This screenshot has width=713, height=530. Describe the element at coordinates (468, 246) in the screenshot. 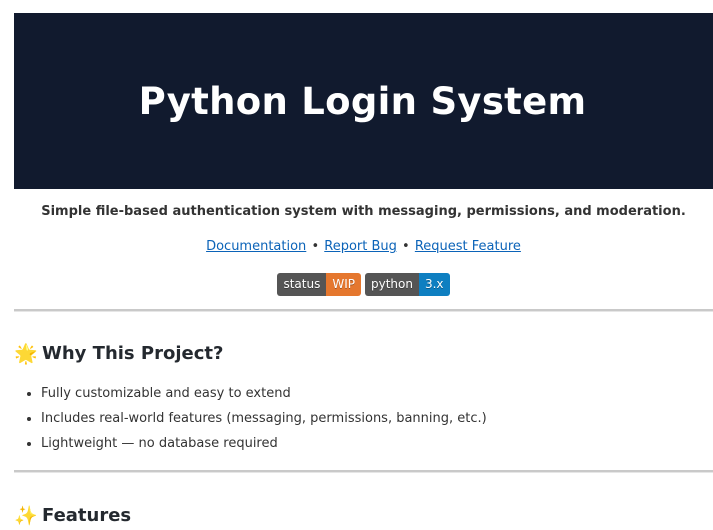

I see `request-feature-link: Request Feature` at that location.